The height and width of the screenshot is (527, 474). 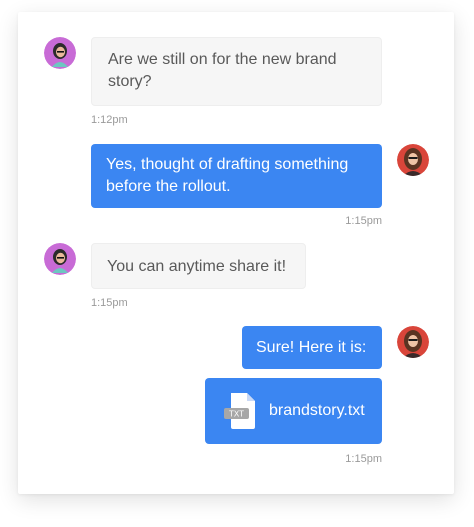 I want to click on message-timestamp: 1:12pm, so click(x=109, y=120).